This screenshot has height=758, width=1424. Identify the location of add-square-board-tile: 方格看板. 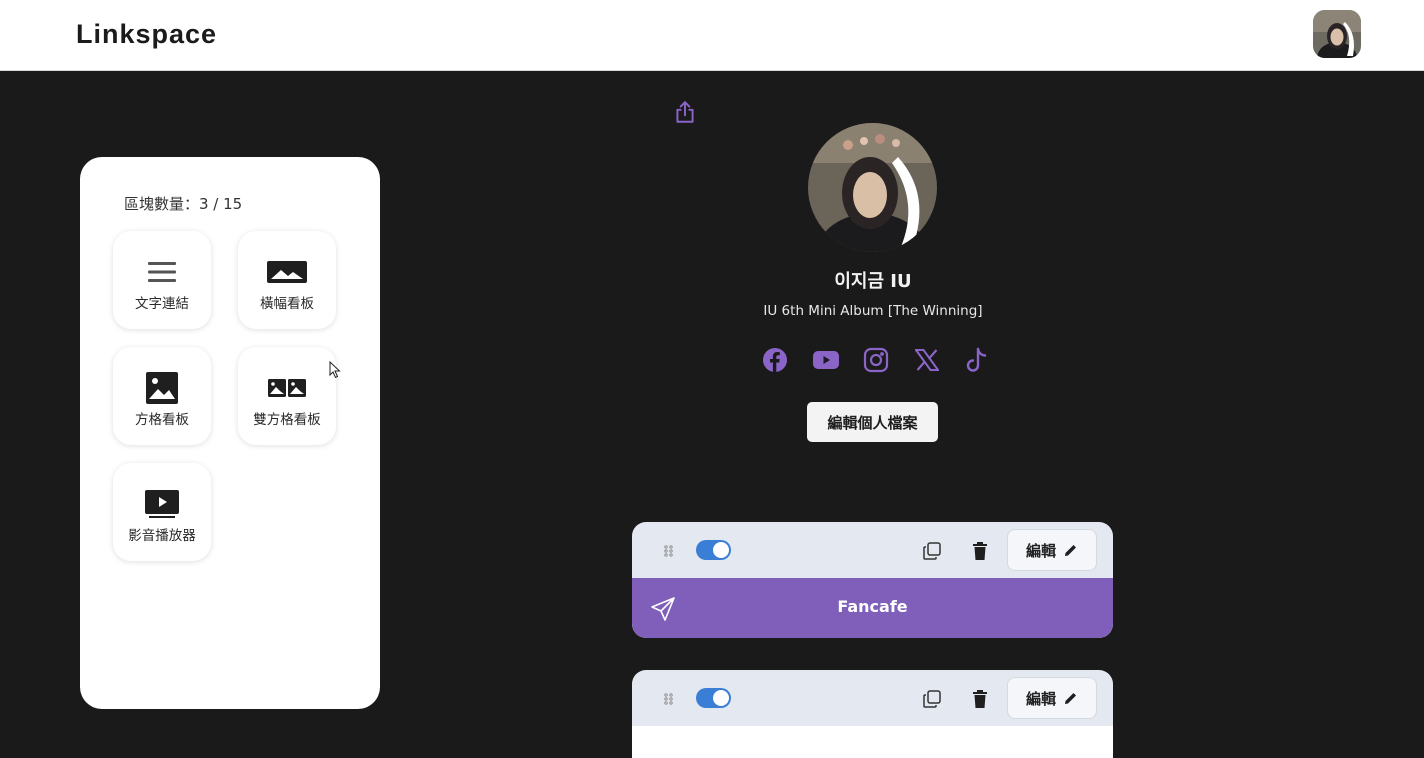
(162, 396).